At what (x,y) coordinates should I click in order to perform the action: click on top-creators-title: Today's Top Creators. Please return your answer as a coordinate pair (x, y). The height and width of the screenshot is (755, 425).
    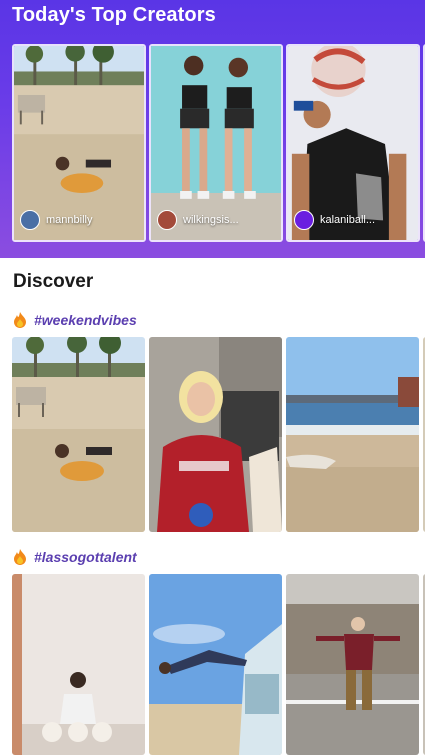
    Looking at the image, I should click on (114, 15).